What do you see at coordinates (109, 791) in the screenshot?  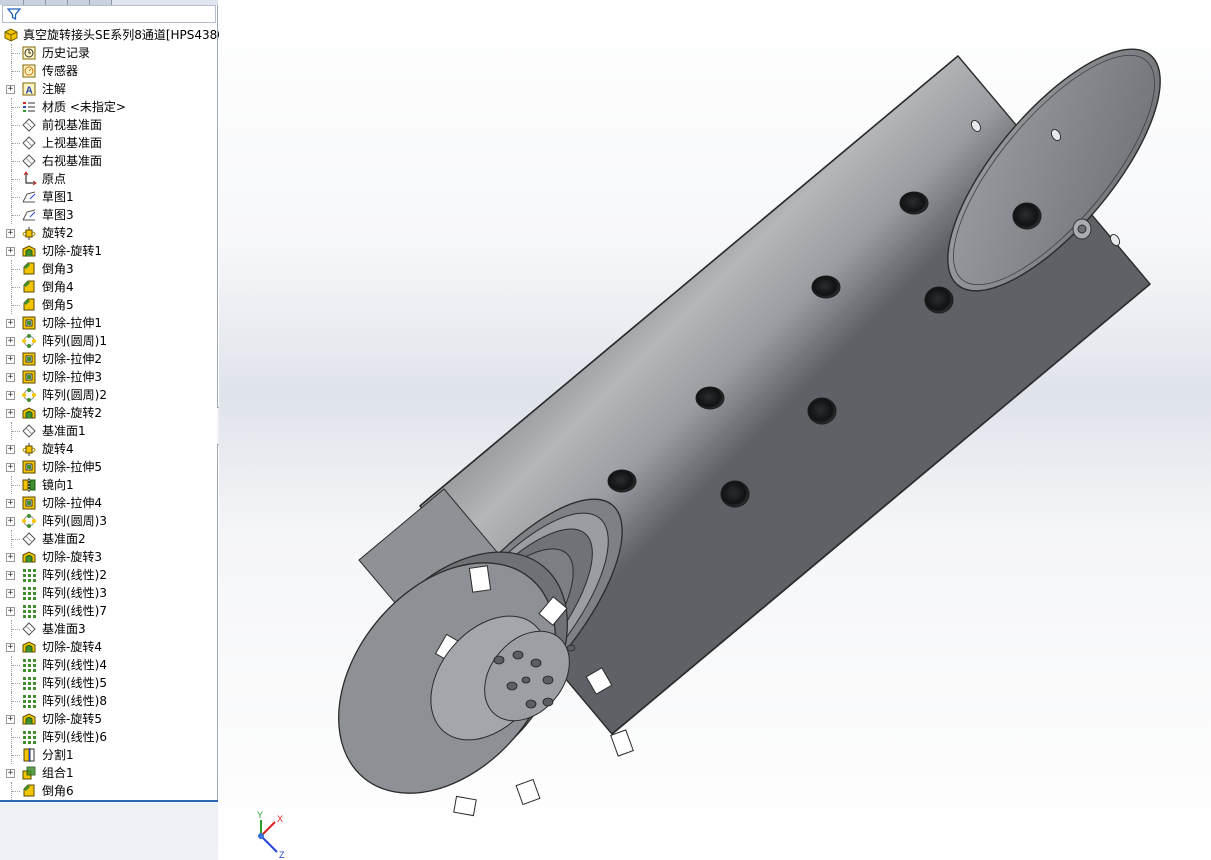 I see `tree-item-chamfer: 倒角6` at bounding box center [109, 791].